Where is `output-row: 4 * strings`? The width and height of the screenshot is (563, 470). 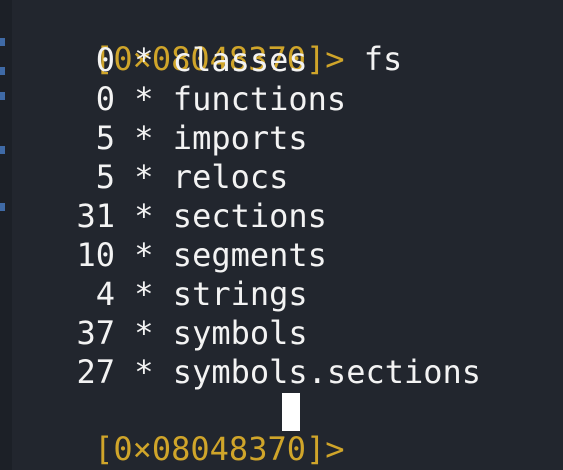 output-row: 4 * strings is located at coordinates (162, 294).